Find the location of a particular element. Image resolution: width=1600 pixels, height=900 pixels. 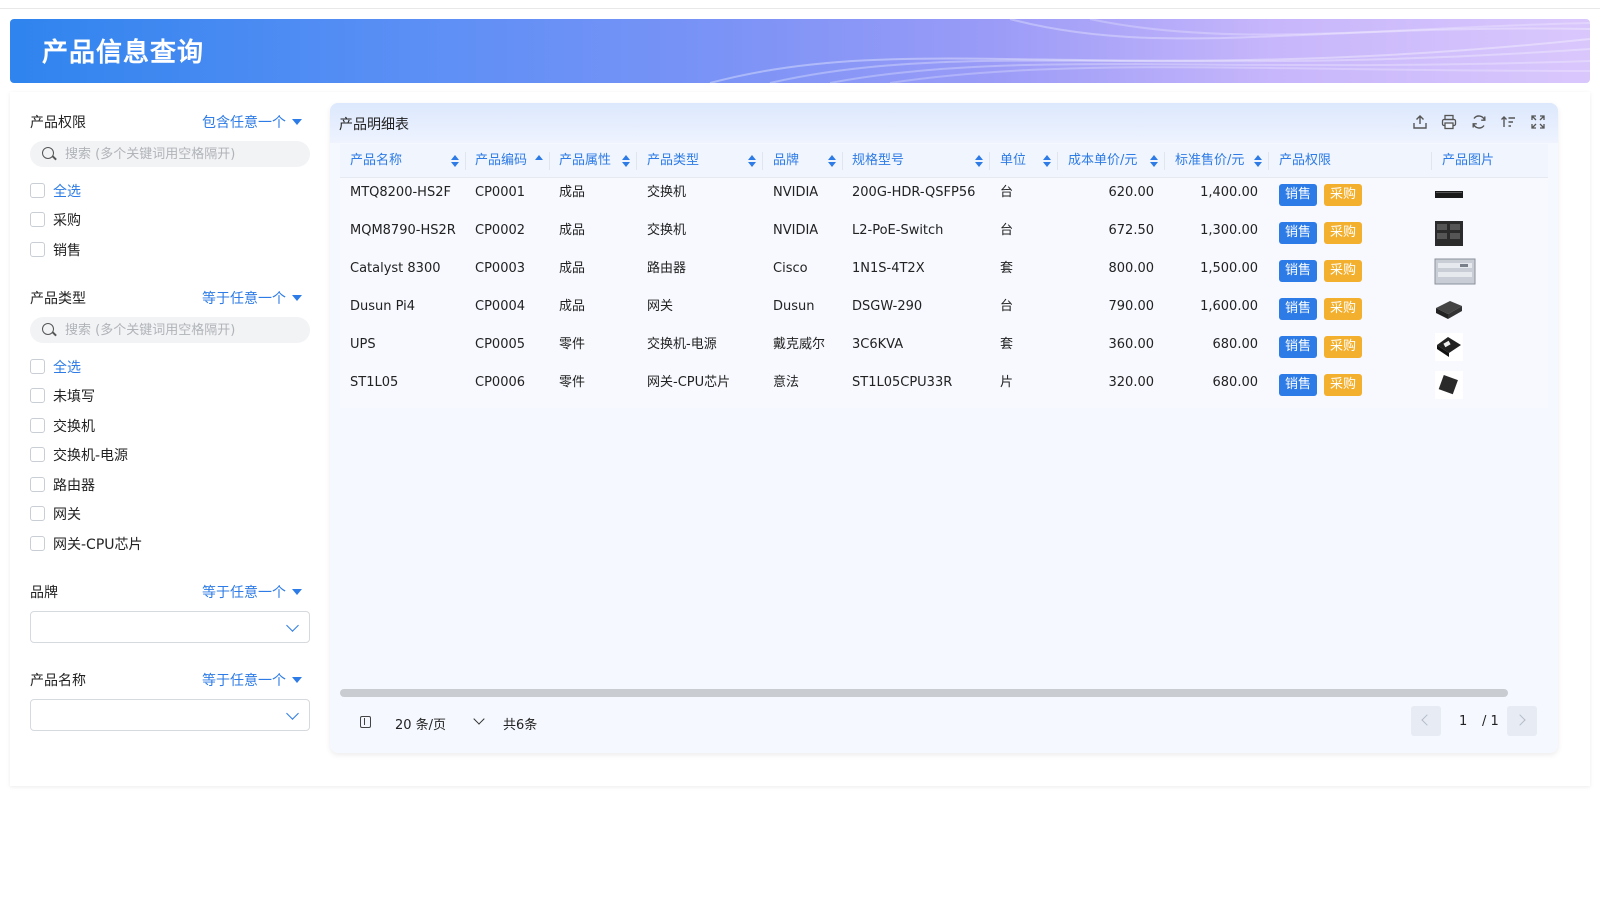

product-image-router-rack is located at coordinates (1455, 271).